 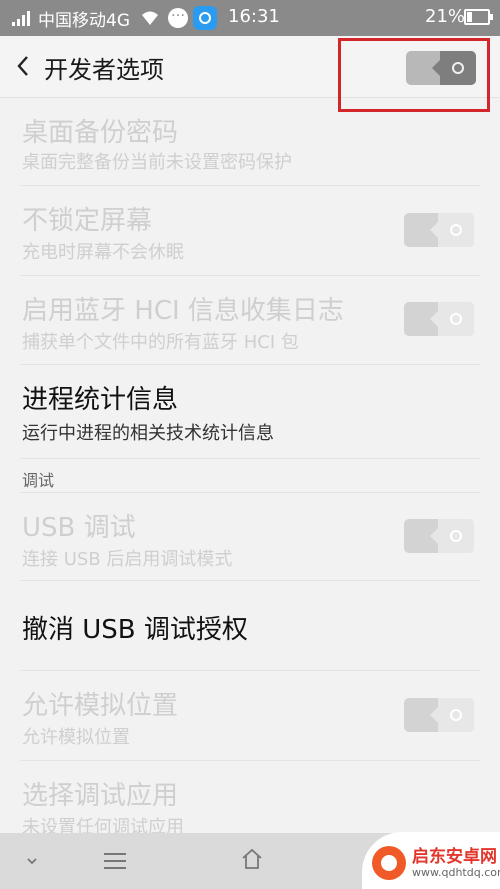 What do you see at coordinates (115, 861) in the screenshot?
I see `menu-icon` at bounding box center [115, 861].